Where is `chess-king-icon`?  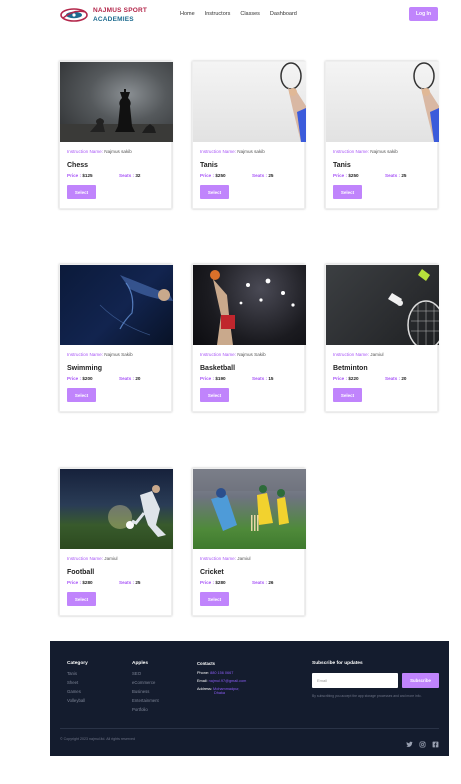 chess-king-icon is located at coordinates (116, 102).